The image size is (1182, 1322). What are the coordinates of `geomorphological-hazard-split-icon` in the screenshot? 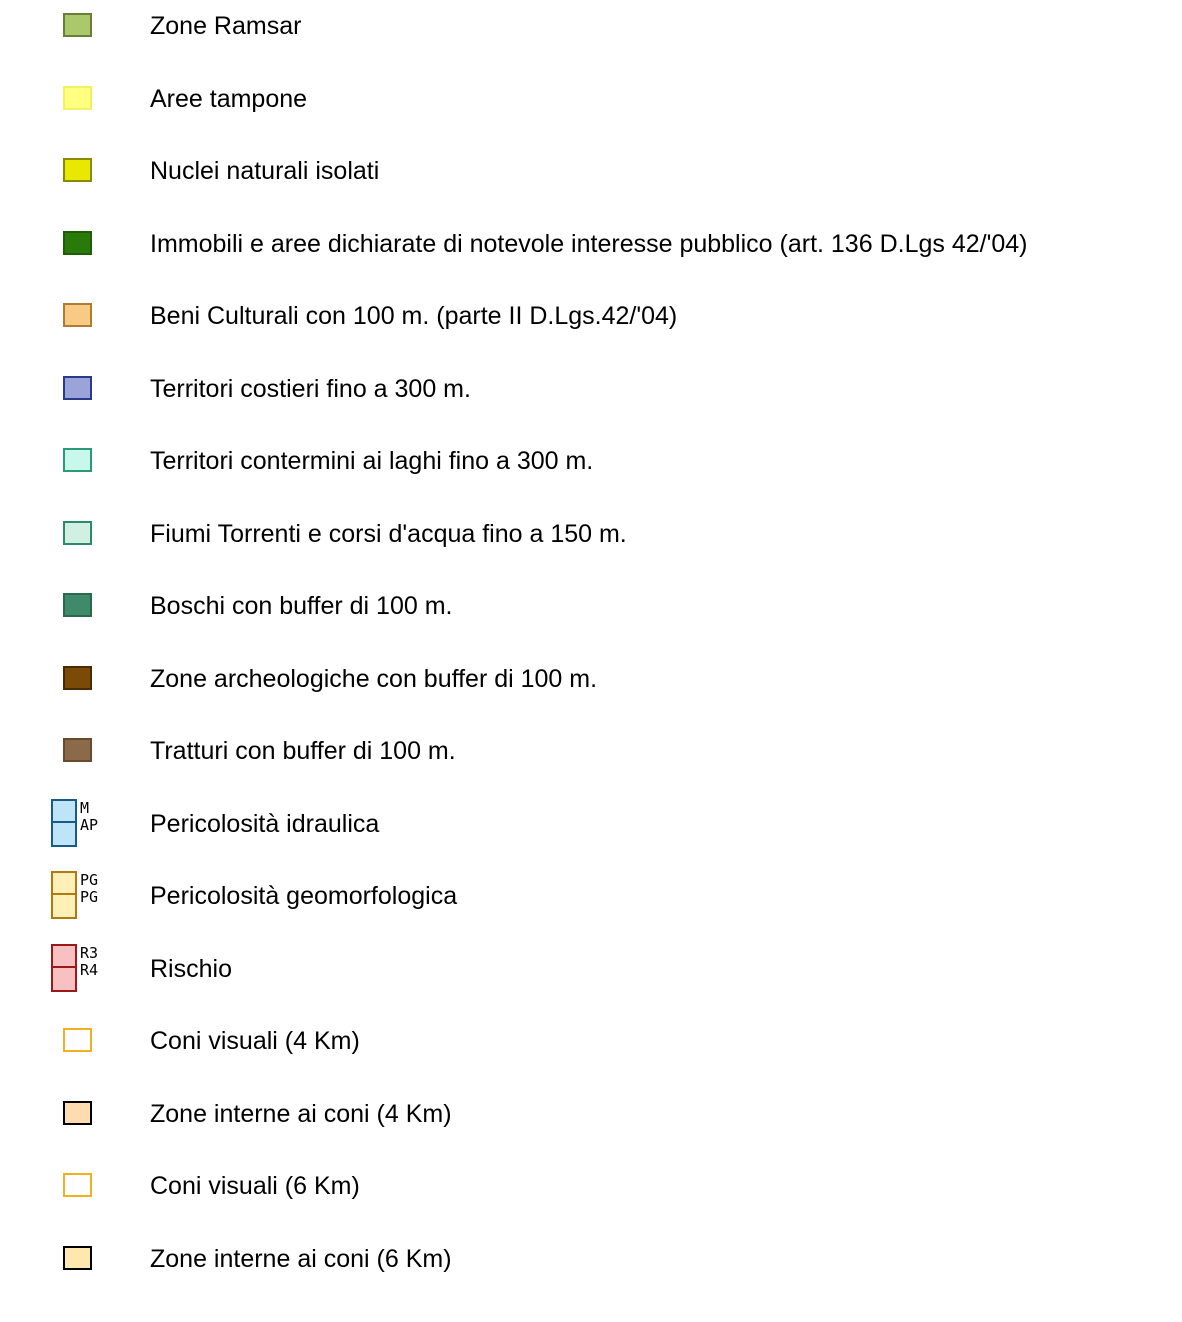 It's located at (64, 895).